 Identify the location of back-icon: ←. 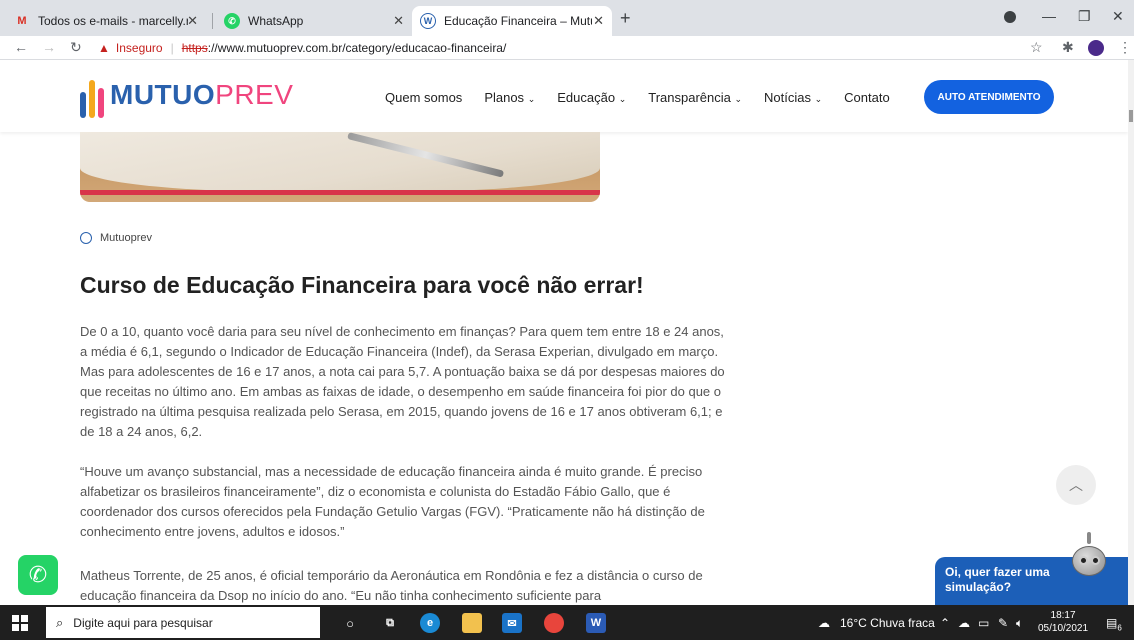
(21, 47).